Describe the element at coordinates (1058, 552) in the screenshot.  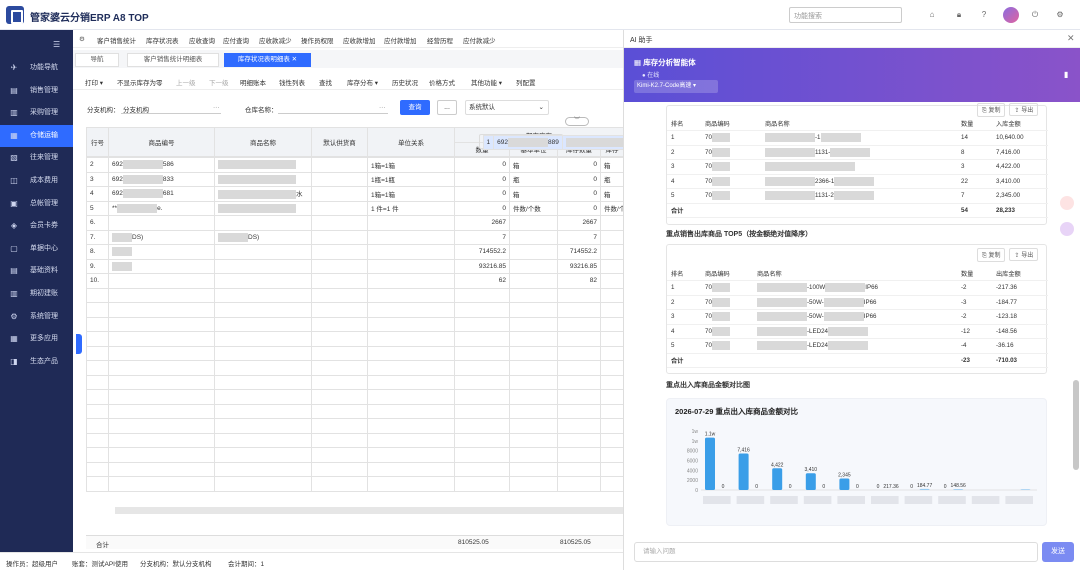
I see `send-button: 发送` at that location.